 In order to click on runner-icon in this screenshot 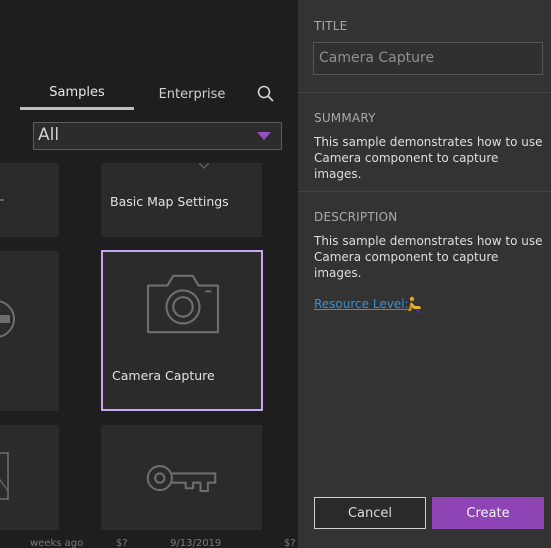, I will do `click(414, 304)`.